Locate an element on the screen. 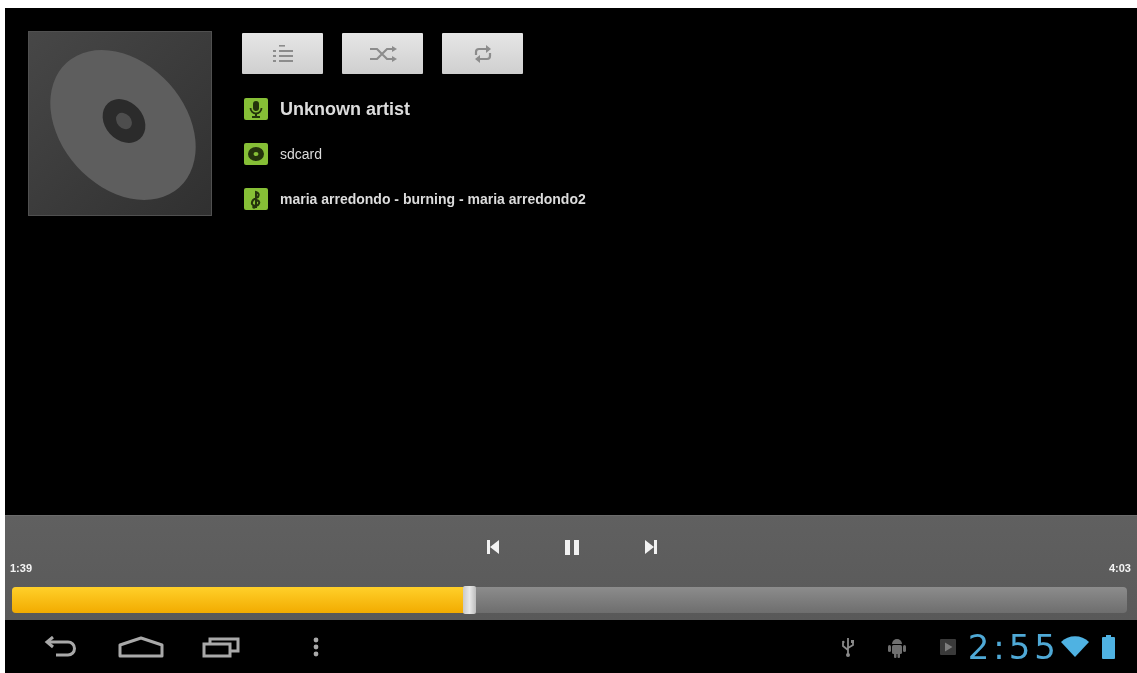 This screenshot has height=673, width=1137. repeat-button is located at coordinates (482, 53).